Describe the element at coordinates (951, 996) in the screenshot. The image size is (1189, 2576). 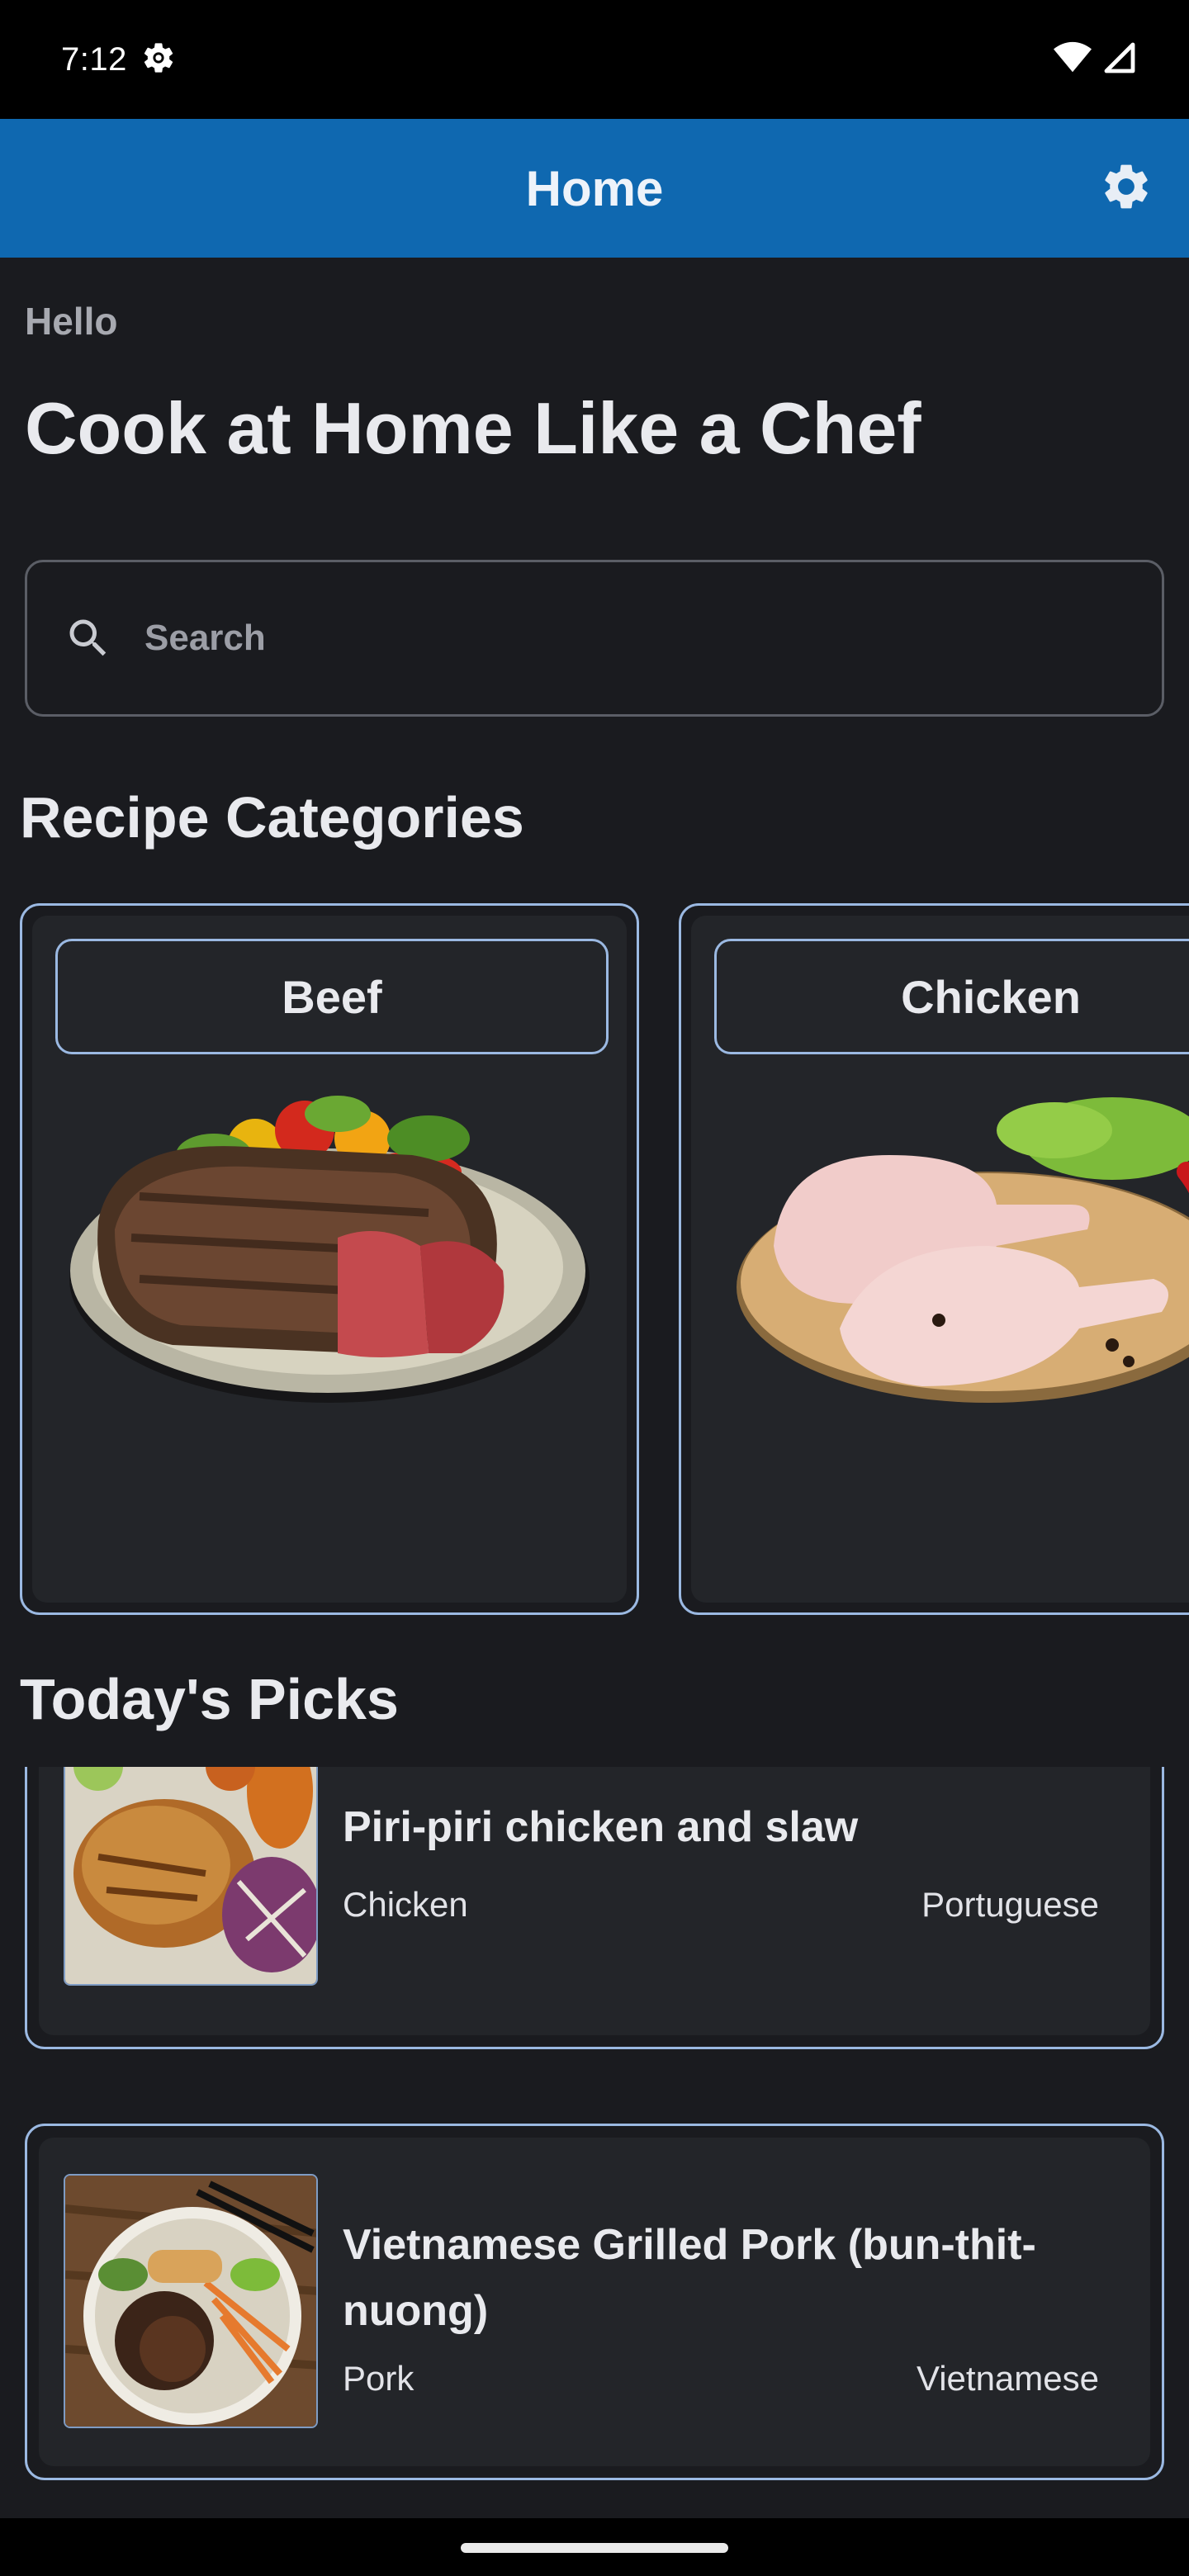
I see `category-label: Chicken` at that location.